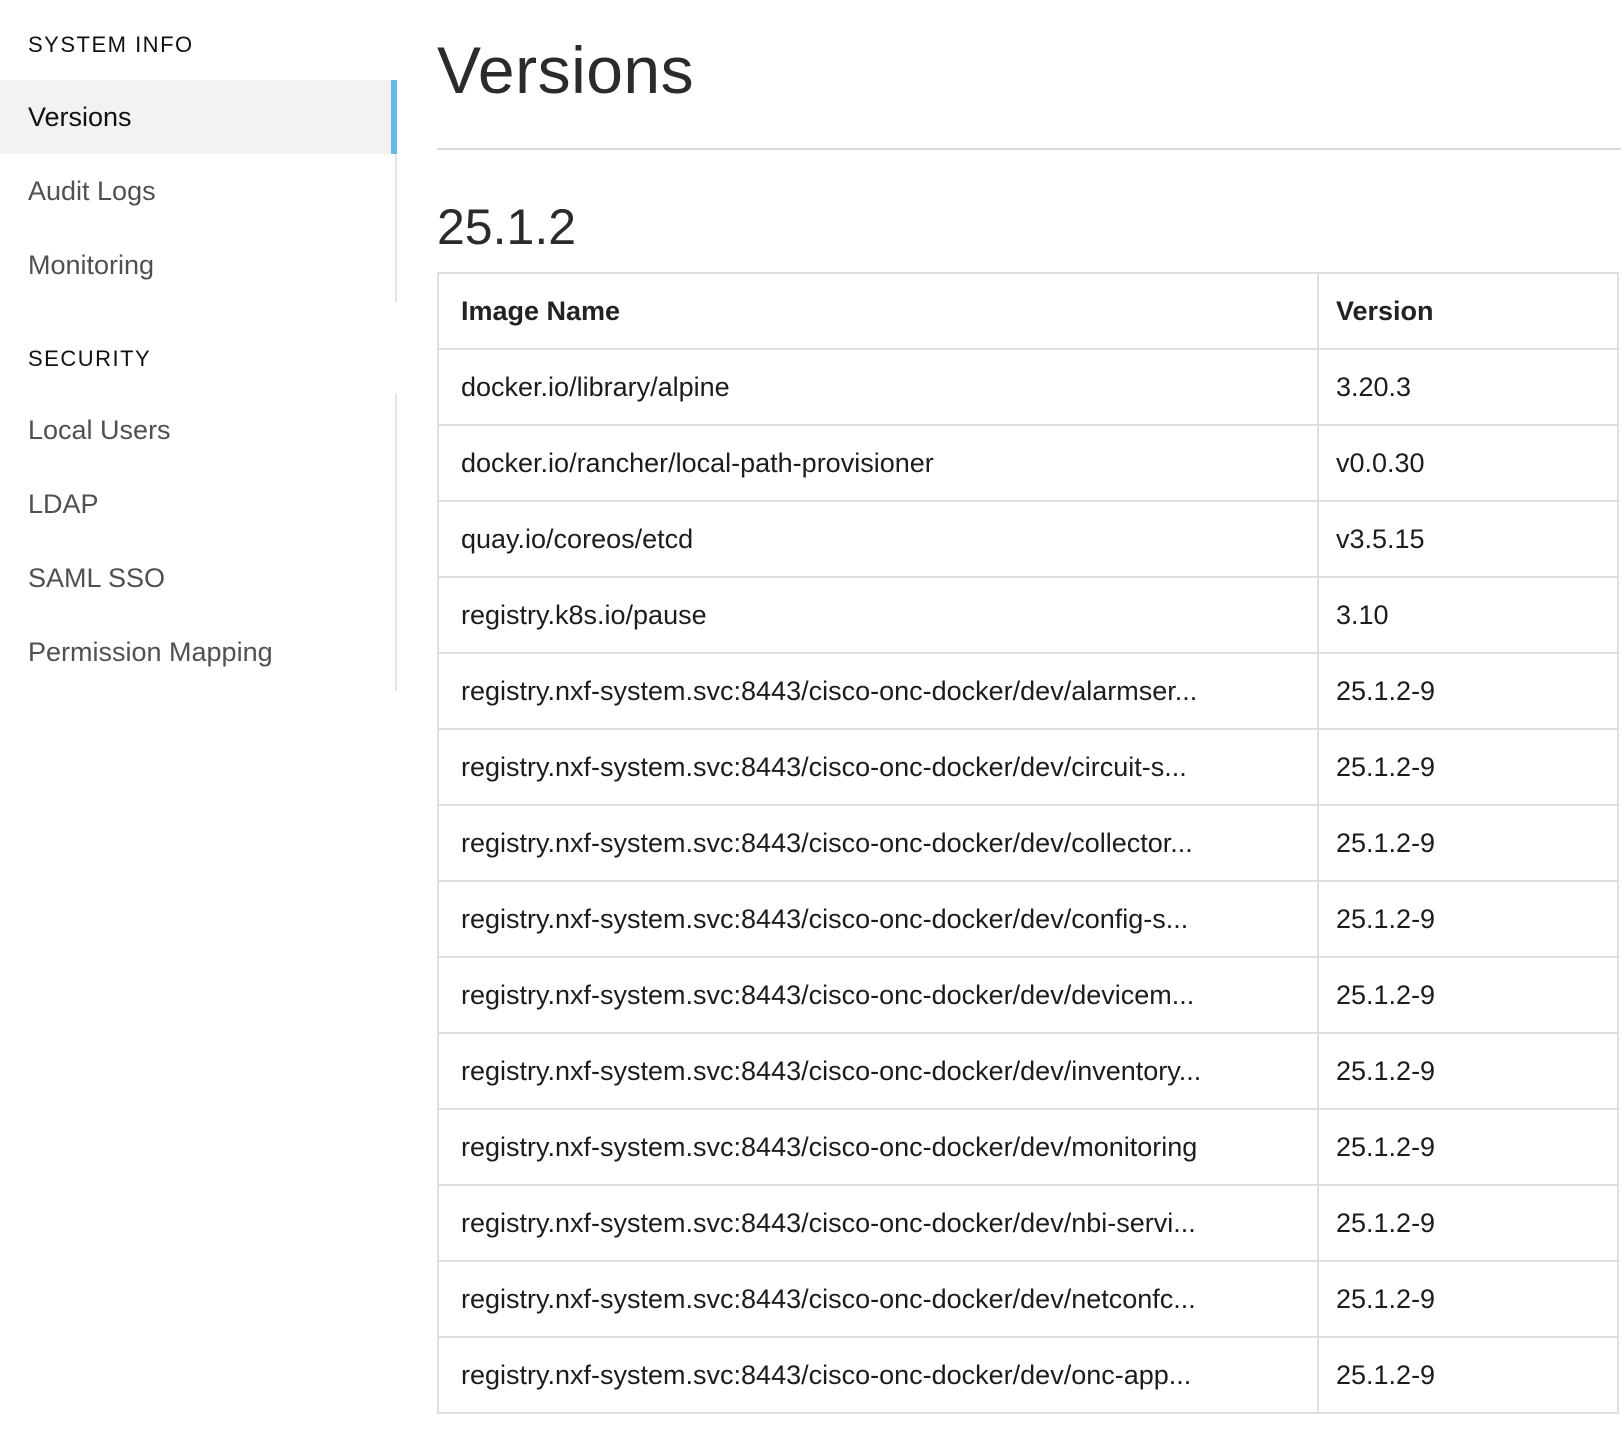 The image size is (1621, 1449). What do you see at coordinates (90, 358) in the screenshot?
I see `section-title-security: SECURITY` at bounding box center [90, 358].